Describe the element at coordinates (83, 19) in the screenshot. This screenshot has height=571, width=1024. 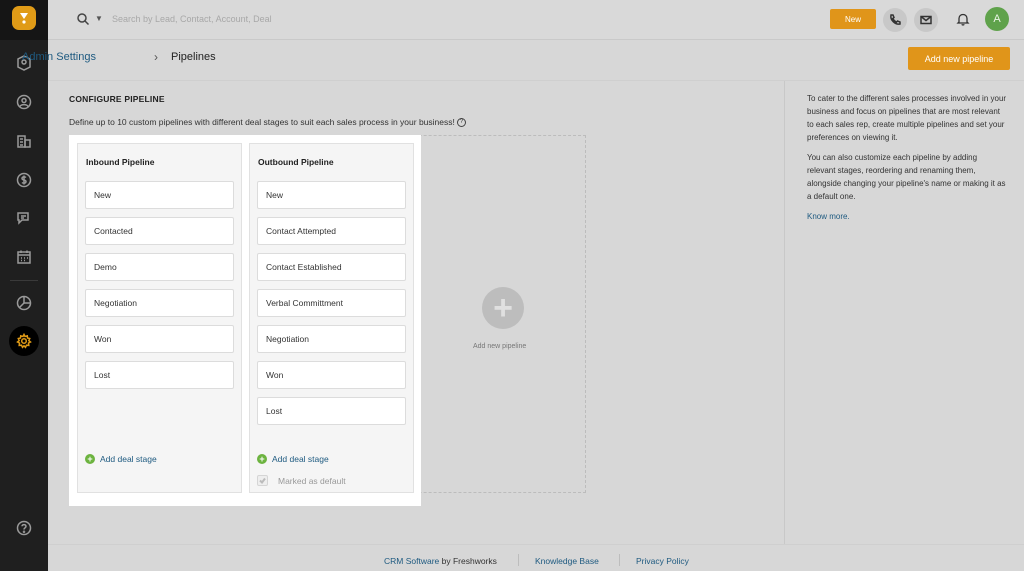
I see `search-icon` at that location.